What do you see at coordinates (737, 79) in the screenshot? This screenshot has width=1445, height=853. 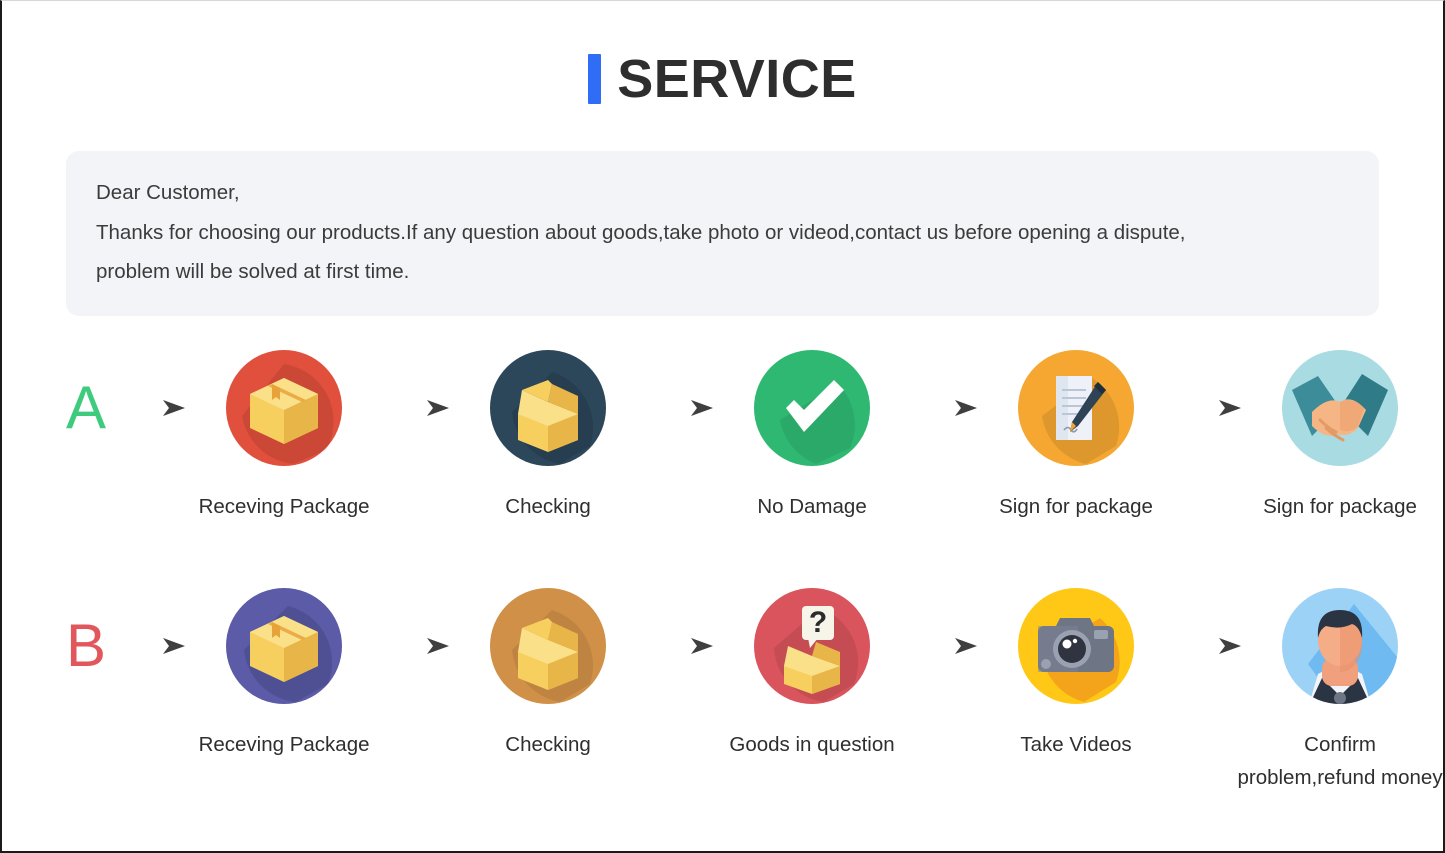 I see `page-title-text: SERVICE` at bounding box center [737, 79].